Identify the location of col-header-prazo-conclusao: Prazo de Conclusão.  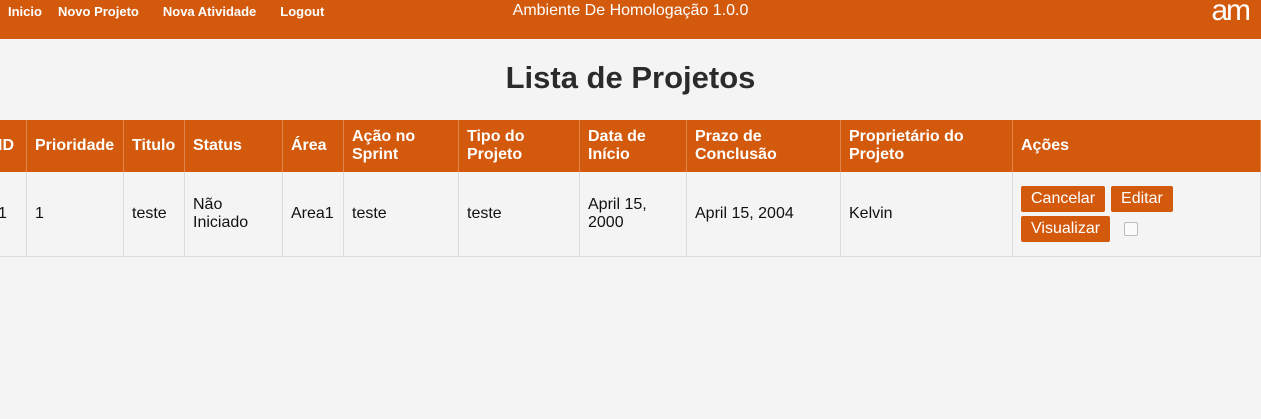
(763, 146).